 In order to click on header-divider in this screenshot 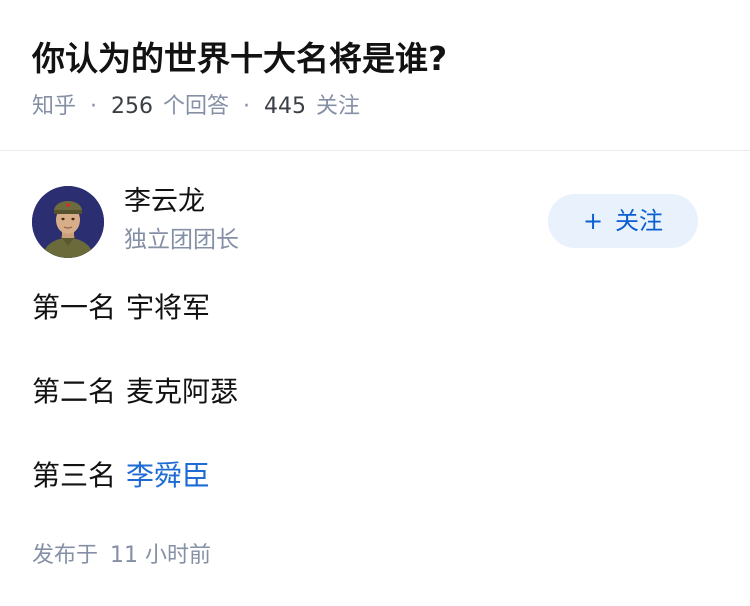, I will do `click(375, 150)`.